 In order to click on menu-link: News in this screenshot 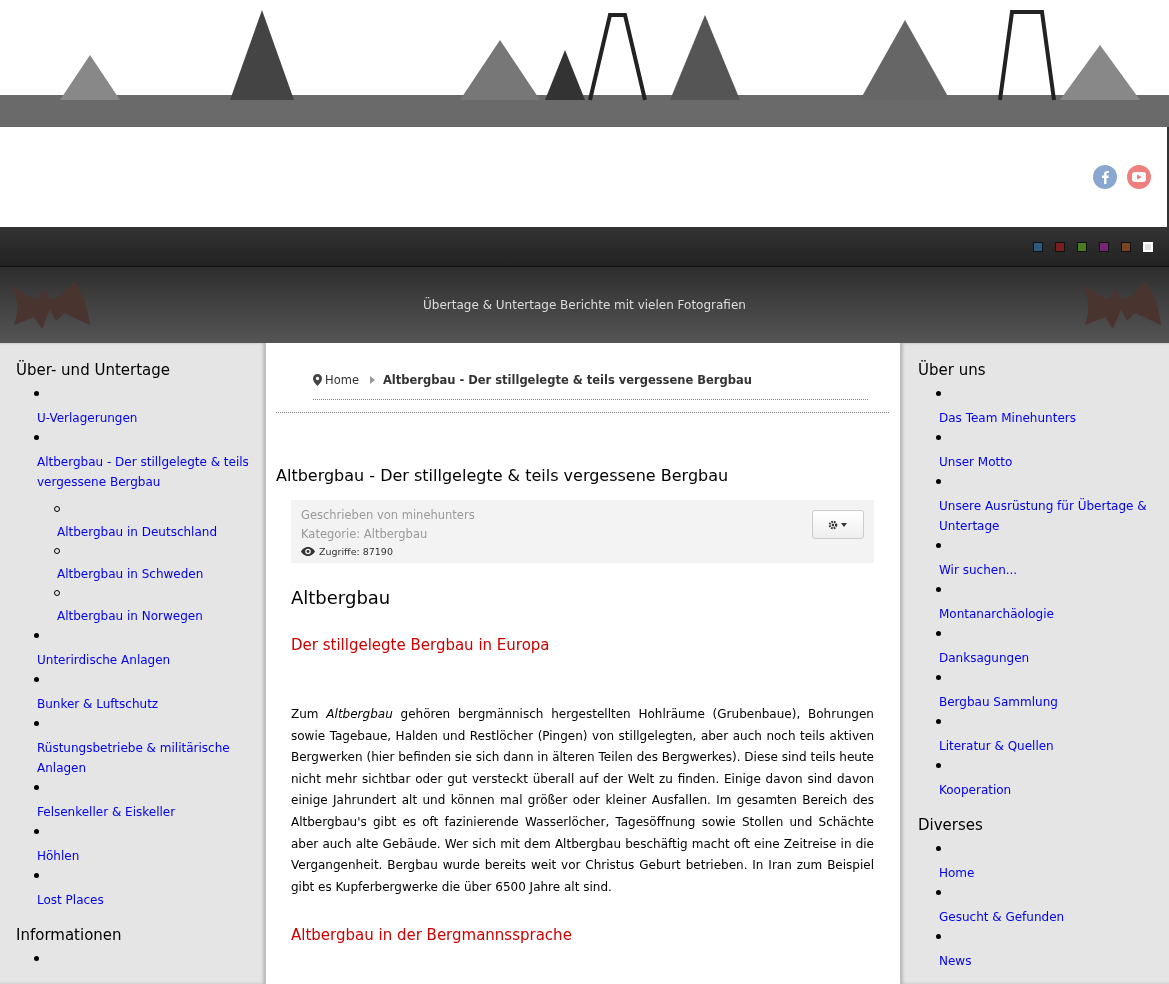, I will do `click(1046, 961)`.